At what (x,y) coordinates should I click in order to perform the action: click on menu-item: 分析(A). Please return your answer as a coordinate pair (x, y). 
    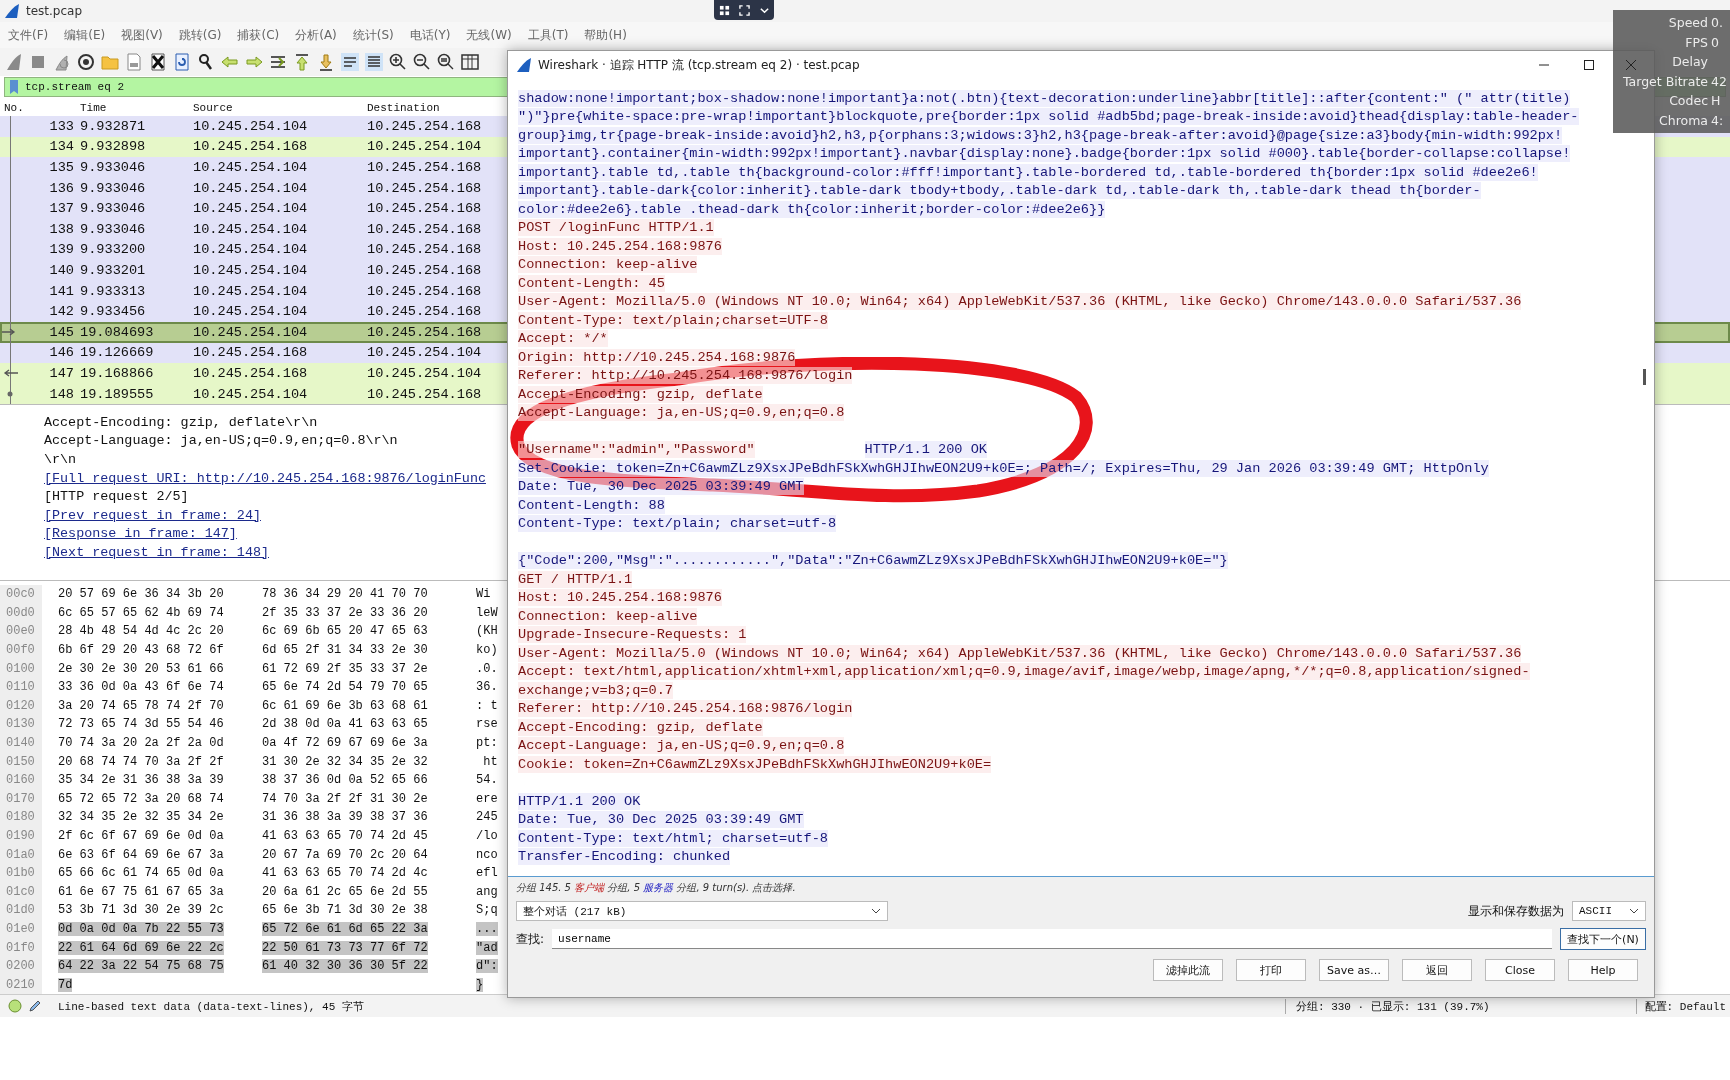
    Looking at the image, I should click on (316, 35).